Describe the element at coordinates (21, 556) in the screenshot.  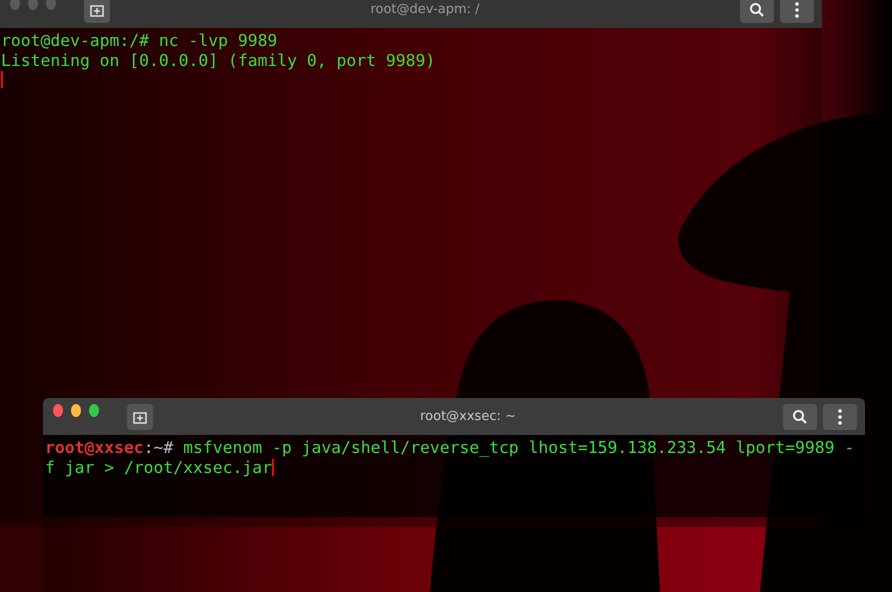
I see `shadow-shape` at that location.